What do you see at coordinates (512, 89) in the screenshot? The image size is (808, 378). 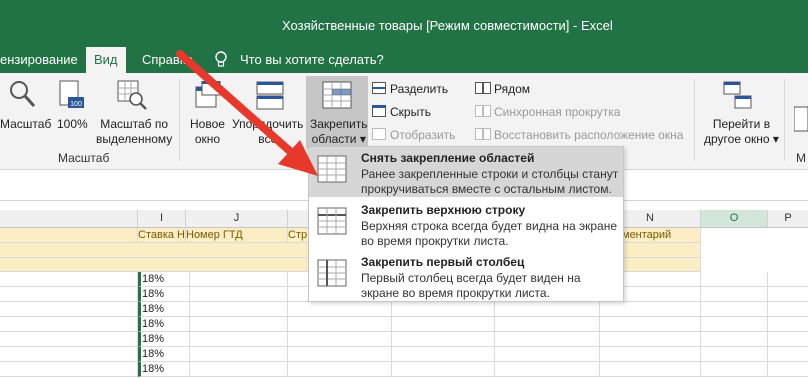 I see `side-by-side-button: Рядом` at bounding box center [512, 89].